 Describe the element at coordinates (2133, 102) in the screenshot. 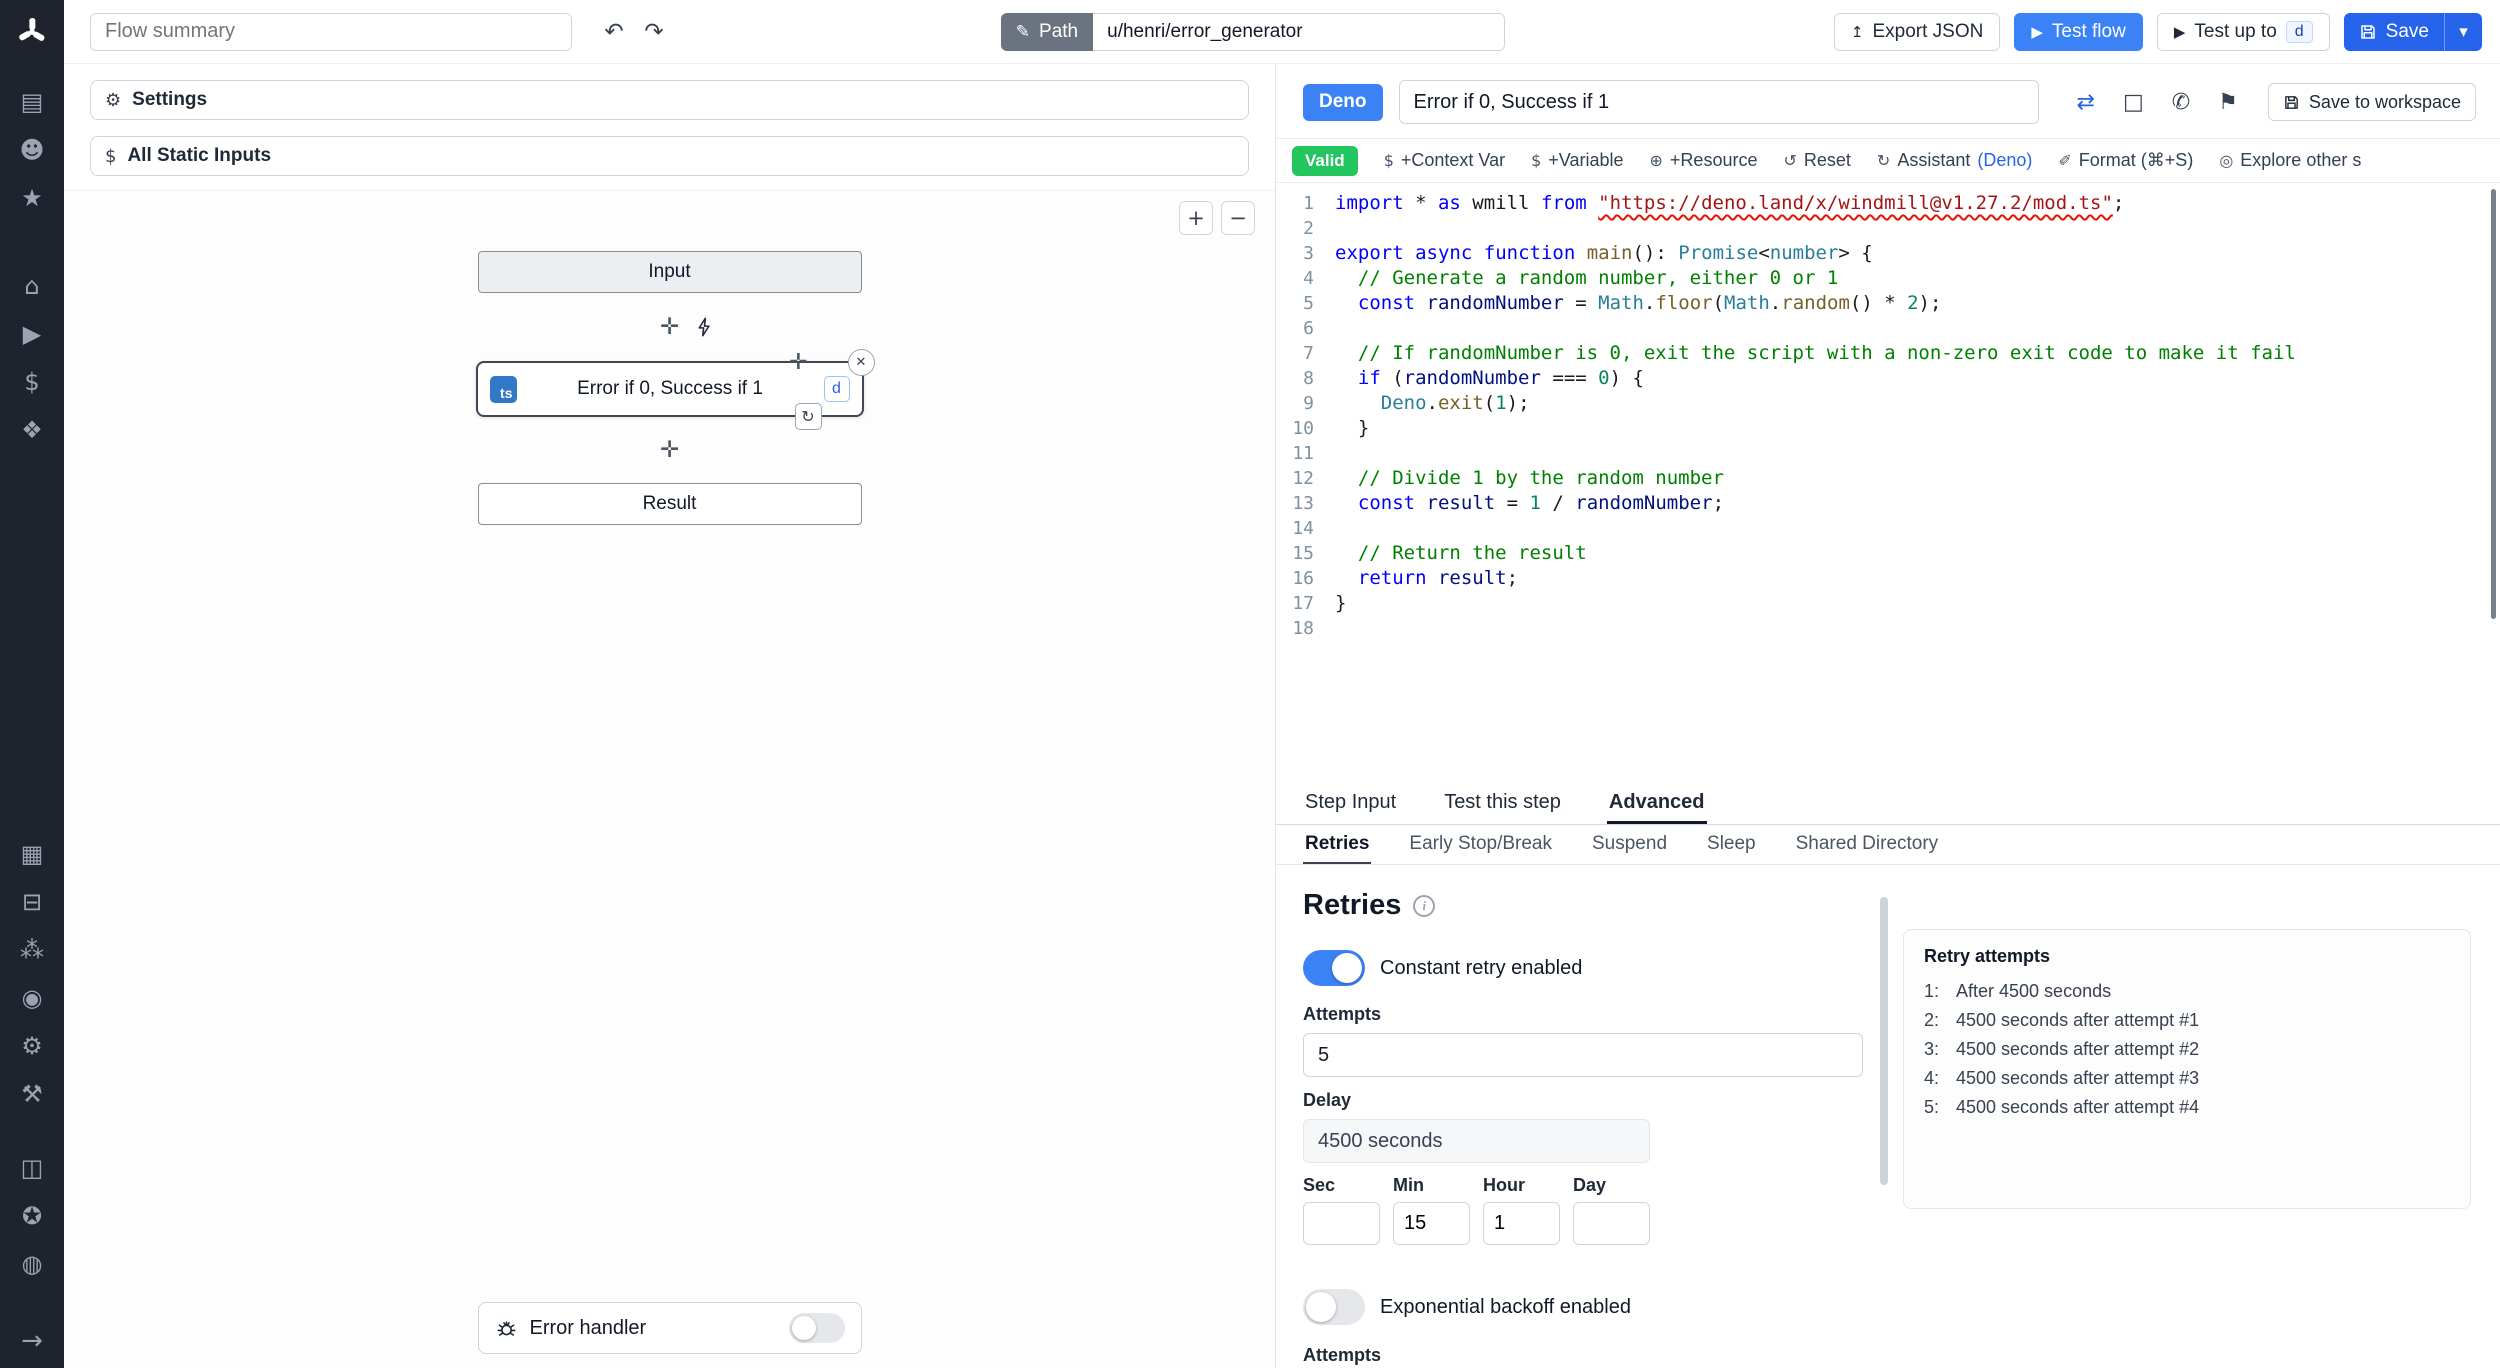

I see `window-icon: □` at that location.